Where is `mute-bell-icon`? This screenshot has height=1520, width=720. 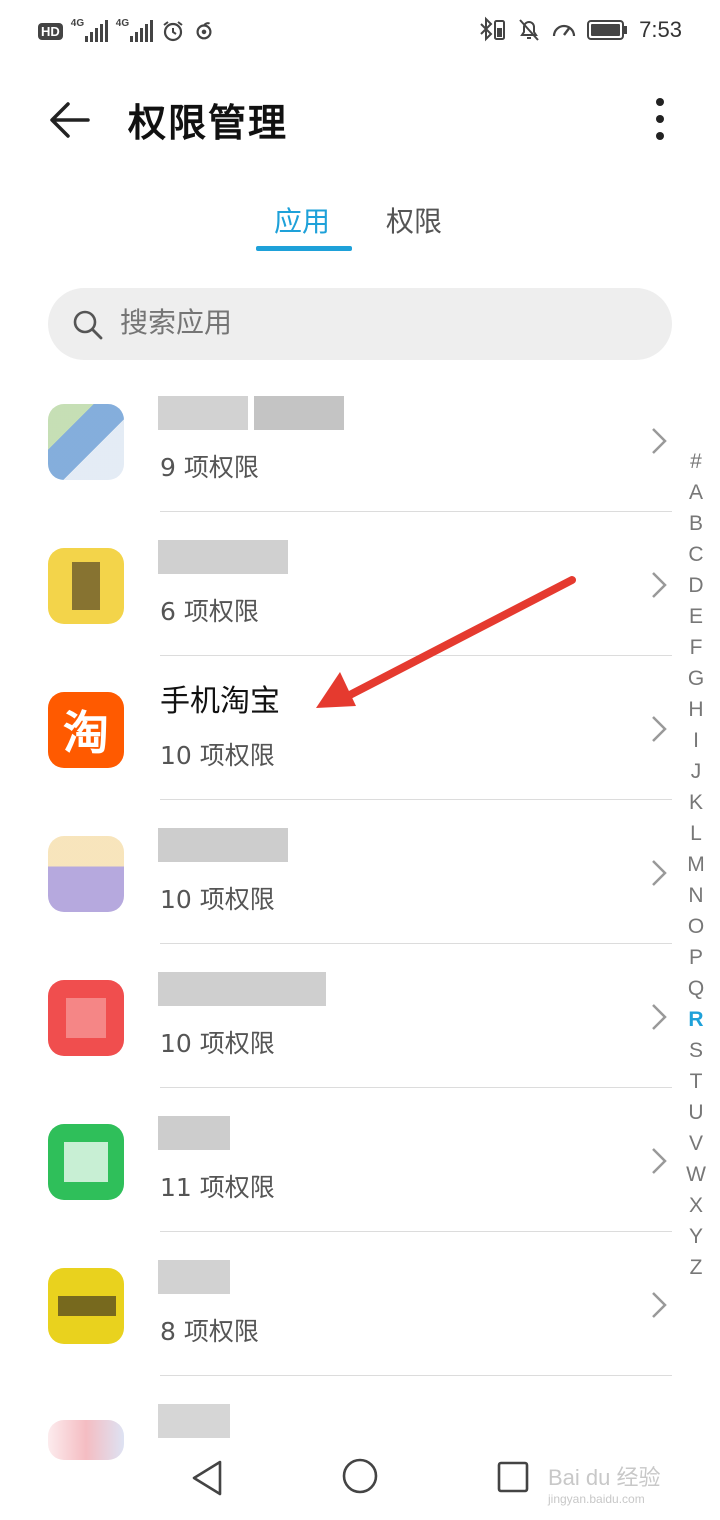 mute-bell-icon is located at coordinates (529, 30).